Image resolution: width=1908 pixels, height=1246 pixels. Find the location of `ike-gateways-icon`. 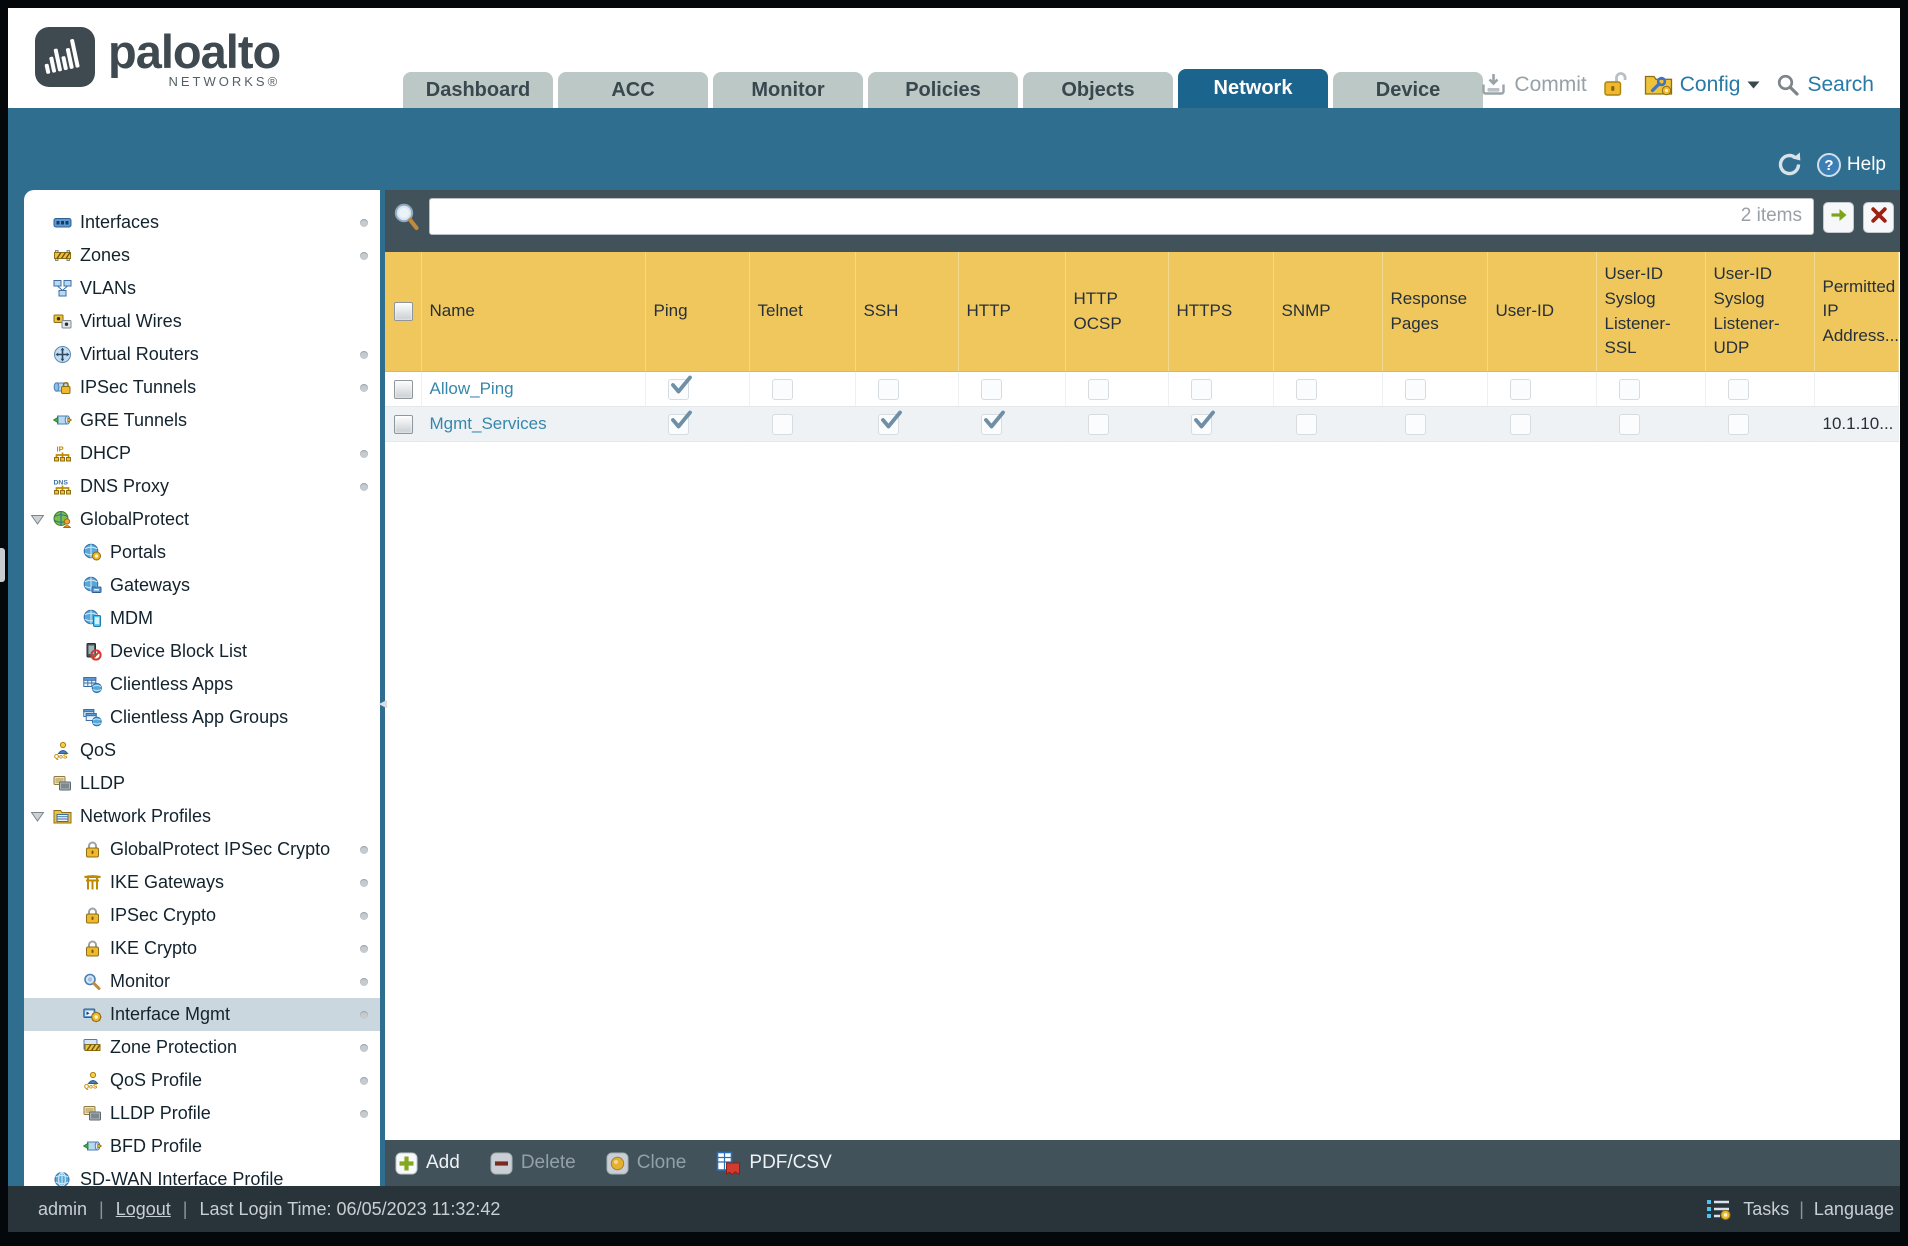

ike-gateways-icon is located at coordinates (92, 883).